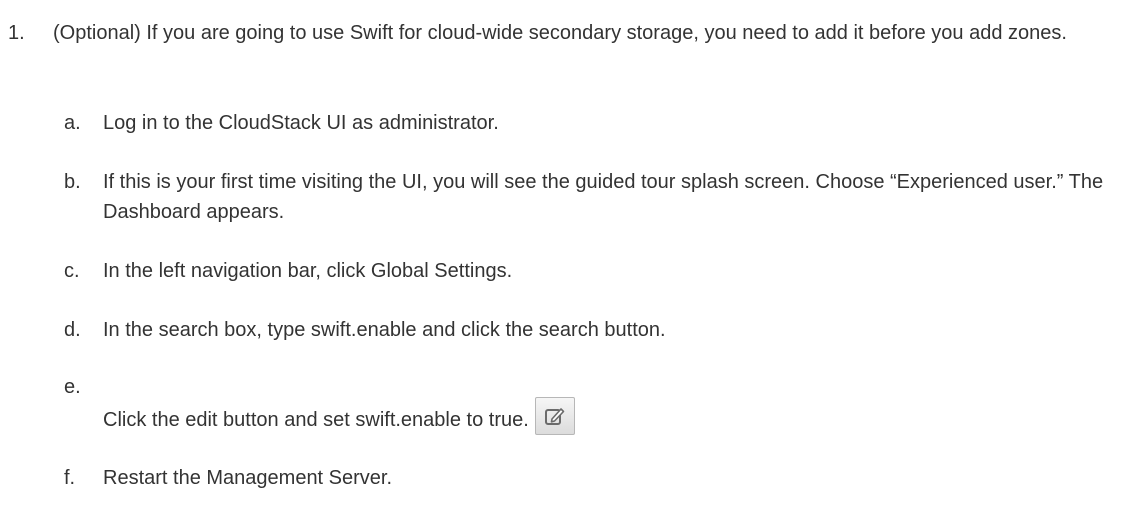 The width and height of the screenshot is (1148, 506). Describe the element at coordinates (72, 330) in the screenshot. I see `substep-label: d.` at that location.